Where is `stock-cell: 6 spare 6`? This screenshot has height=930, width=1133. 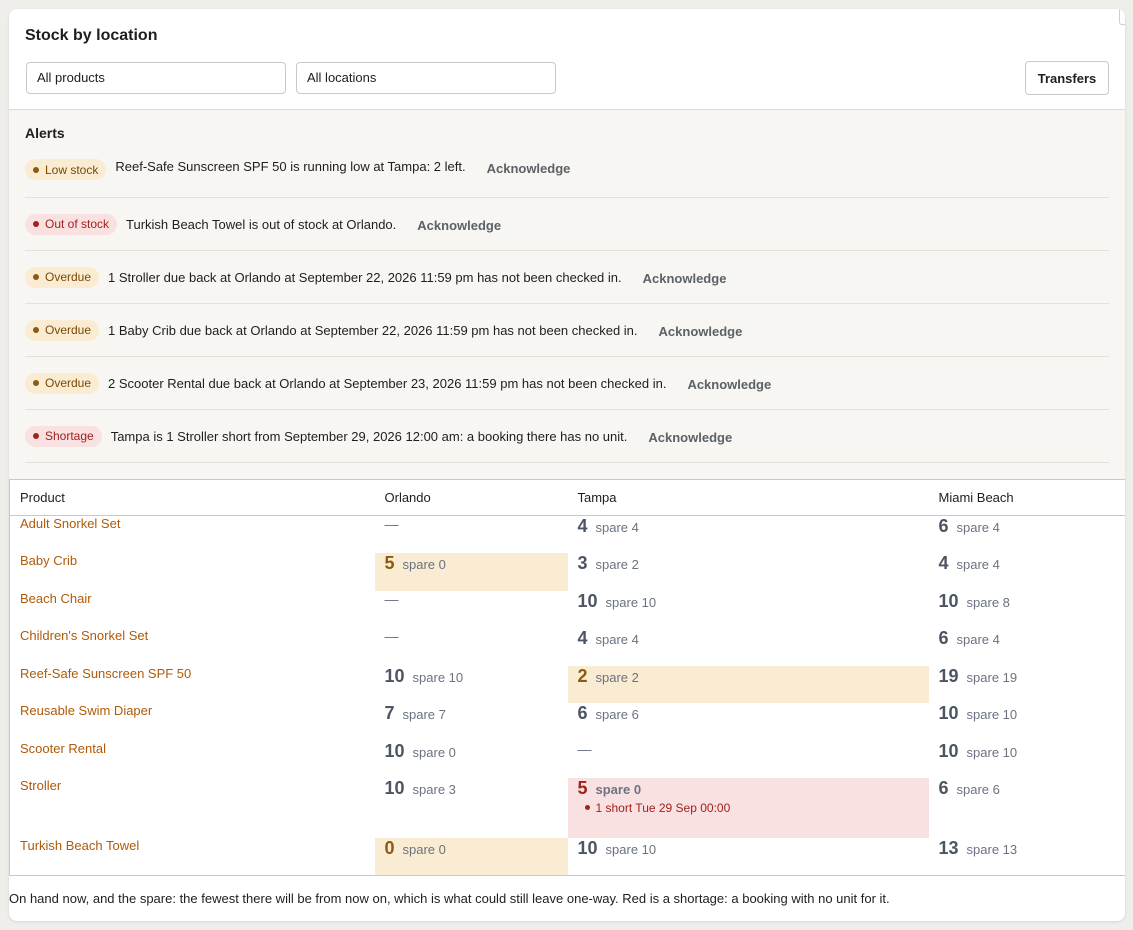
stock-cell: 6 spare 6 is located at coordinates (1027, 808).